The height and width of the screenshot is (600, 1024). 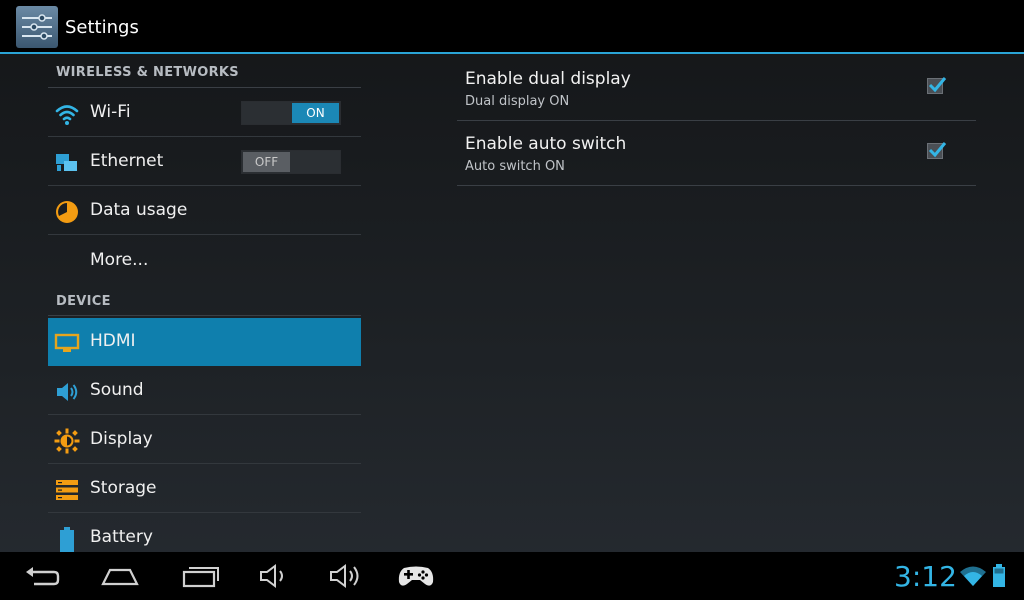 What do you see at coordinates (204, 391) in the screenshot?
I see `list-item-sound: Sound` at bounding box center [204, 391].